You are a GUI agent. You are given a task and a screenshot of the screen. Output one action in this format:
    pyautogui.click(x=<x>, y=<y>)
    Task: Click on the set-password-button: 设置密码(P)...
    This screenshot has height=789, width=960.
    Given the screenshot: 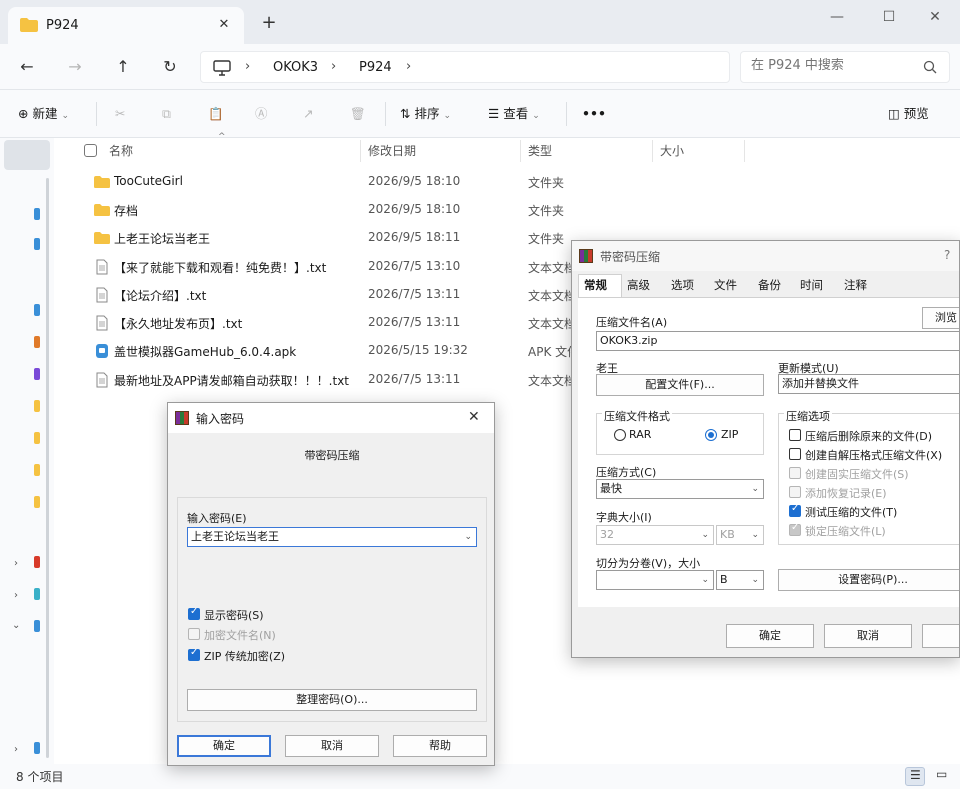 What is the action you would take?
    pyautogui.click(x=868, y=580)
    